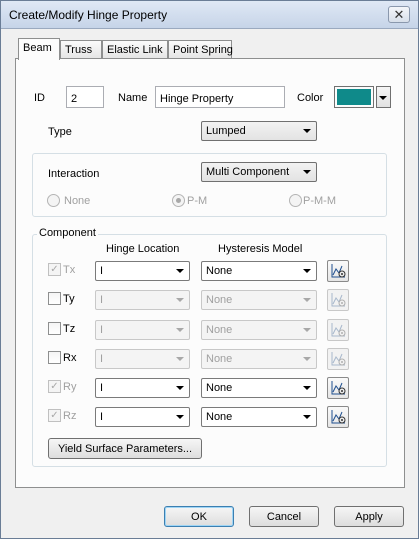 Image resolution: width=419 pixels, height=539 pixels. Describe the element at coordinates (199, 516) in the screenshot. I see `ok-button: OK` at that location.